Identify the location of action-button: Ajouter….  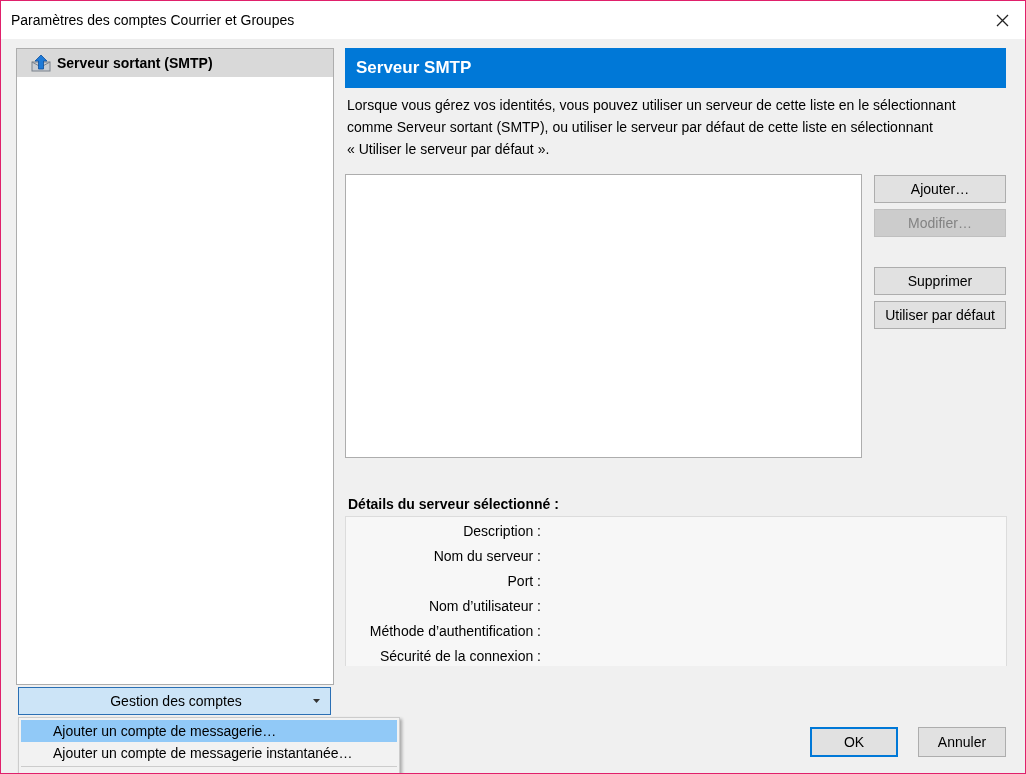
(940, 189).